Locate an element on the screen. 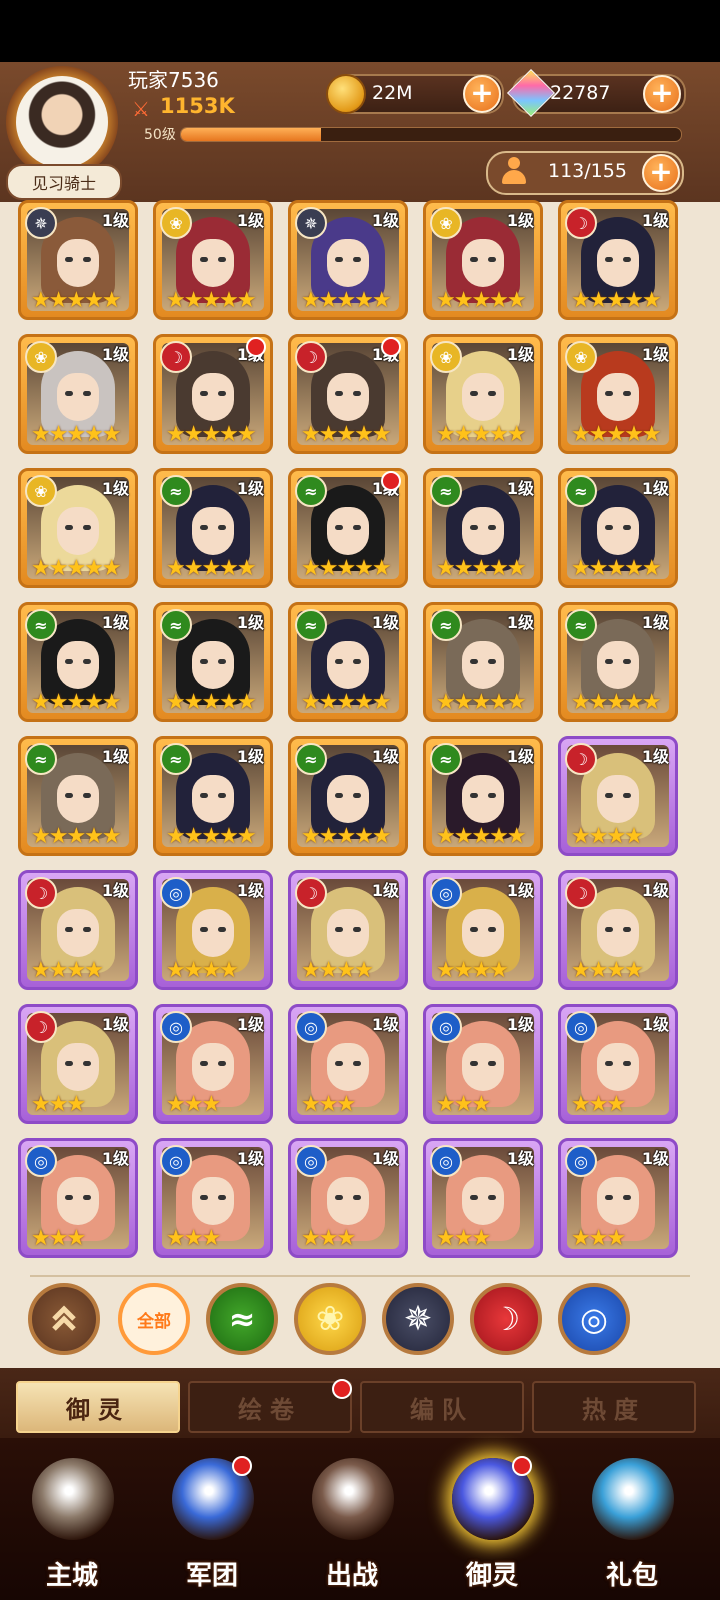 The width and height of the screenshot is (720, 1600). person-icon is located at coordinates (514, 171).